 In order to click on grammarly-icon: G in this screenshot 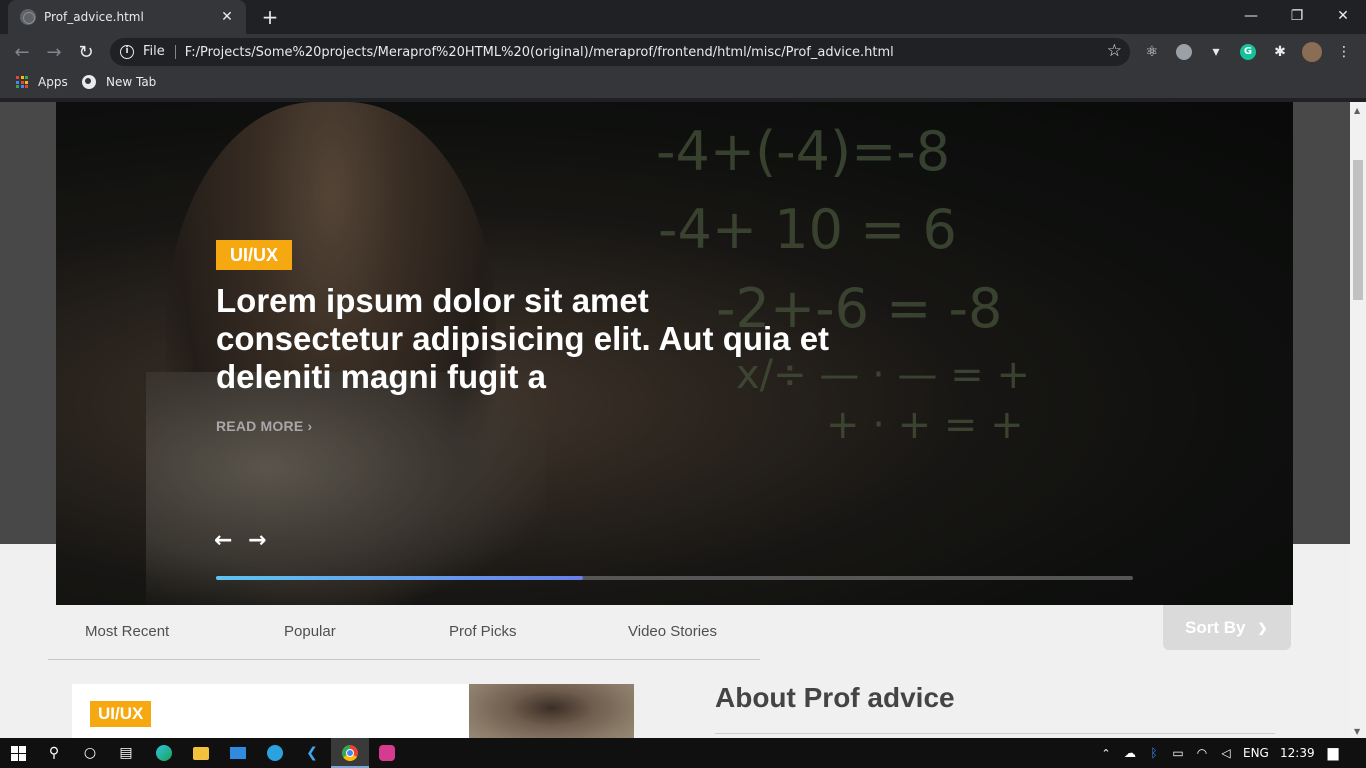, I will do `click(1248, 52)`.